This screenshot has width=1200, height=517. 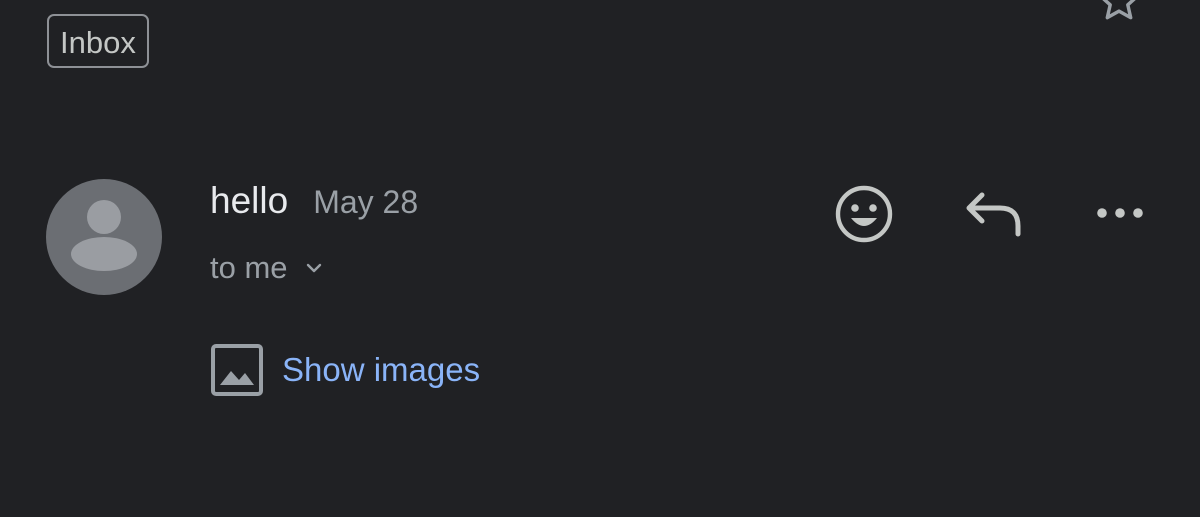 I want to click on smiley-icon, so click(x=864, y=214).